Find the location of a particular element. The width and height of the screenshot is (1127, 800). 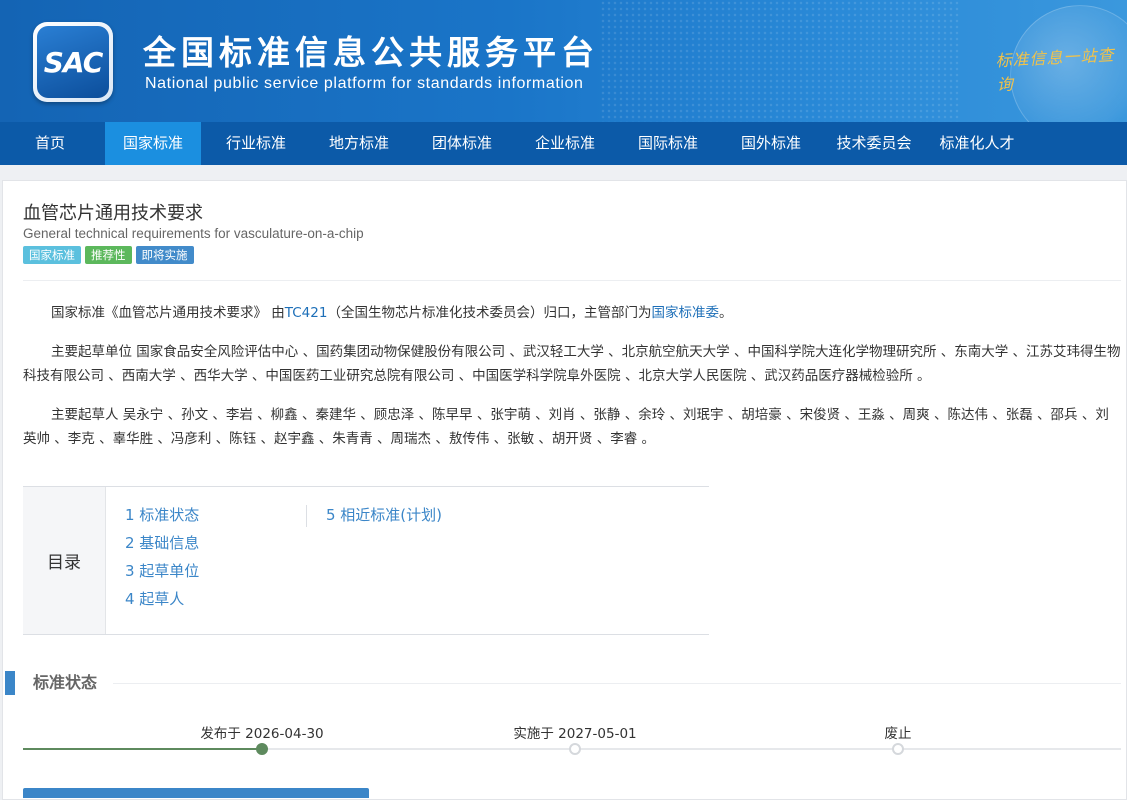

nav-group-standards: 团体标准 is located at coordinates (462, 143).